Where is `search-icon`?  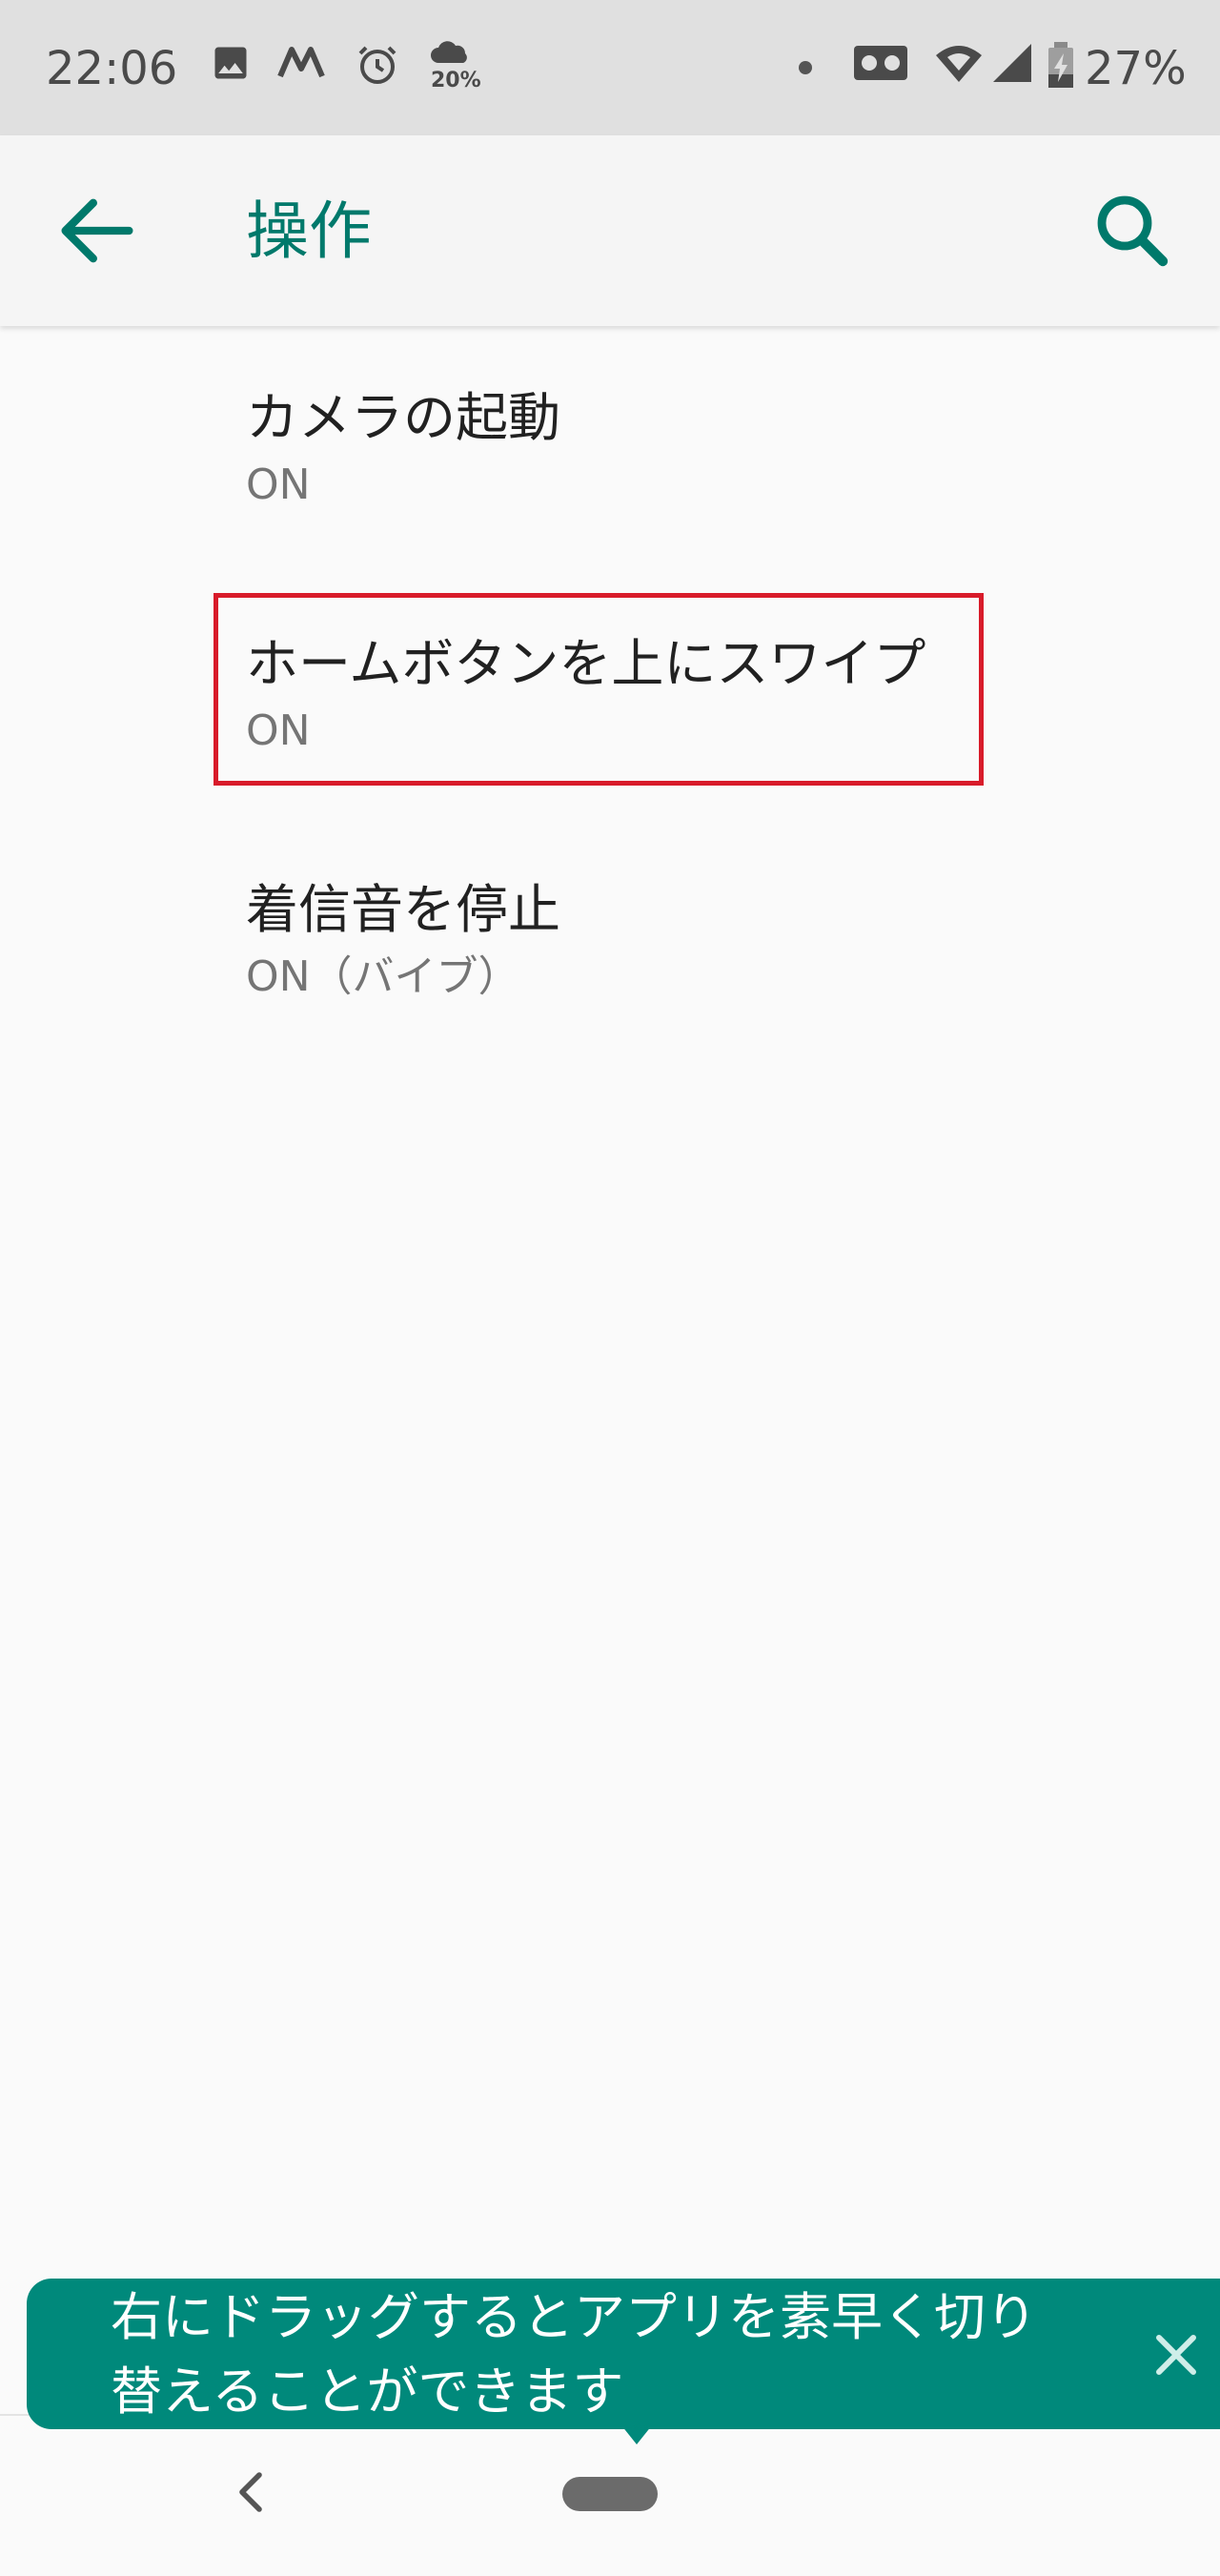 search-icon is located at coordinates (1133, 231).